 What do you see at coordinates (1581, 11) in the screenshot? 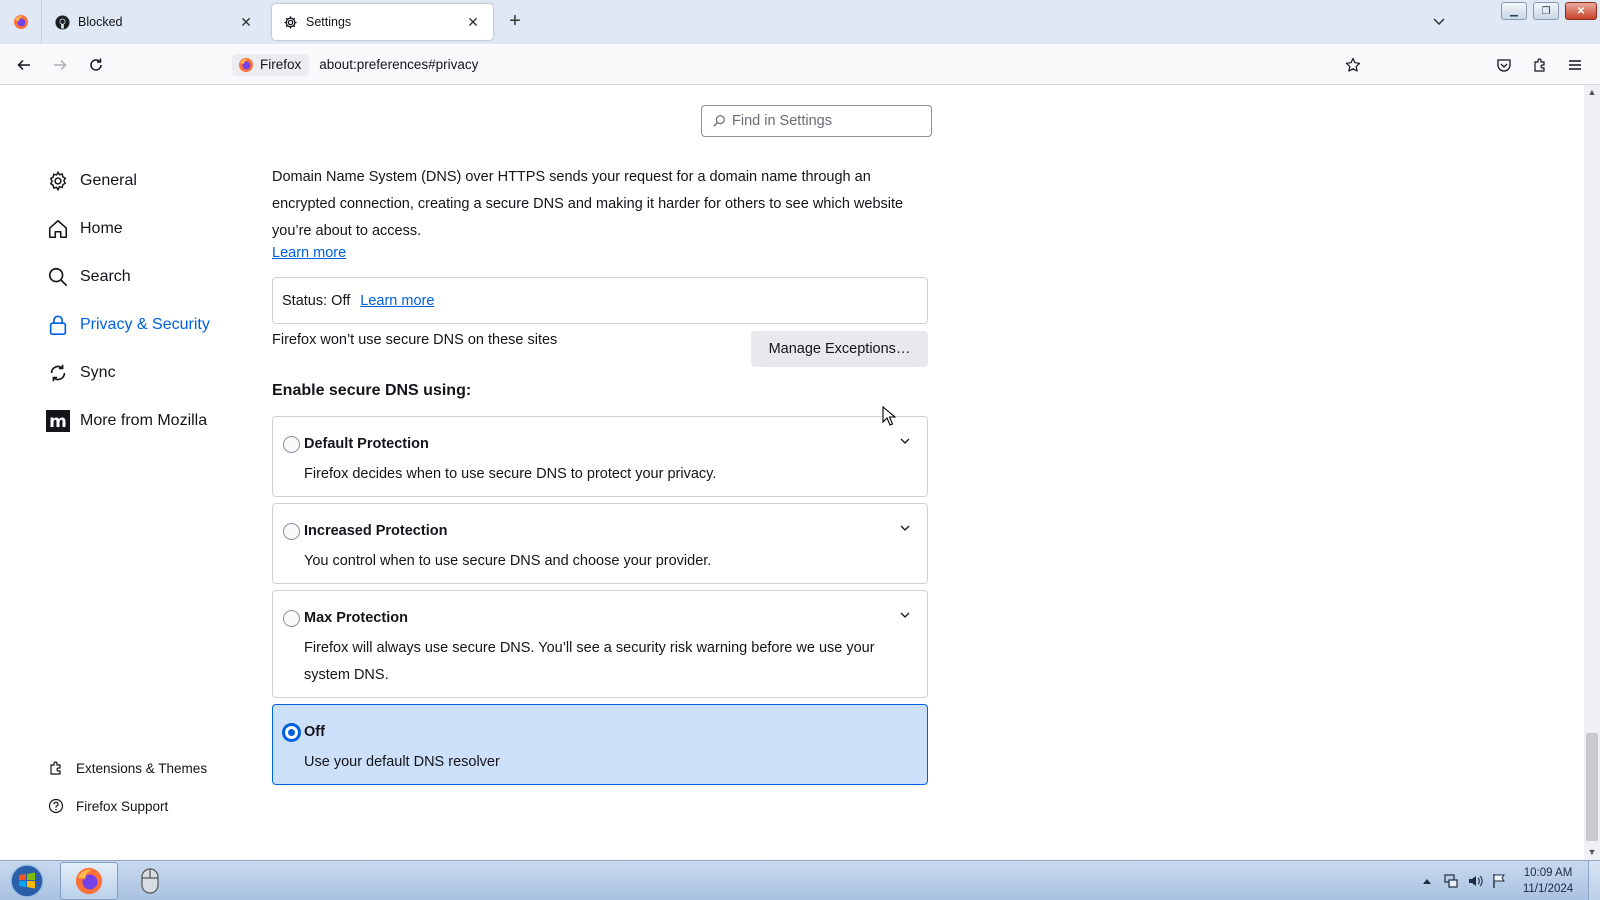
I see `close-window-button: ✕` at bounding box center [1581, 11].